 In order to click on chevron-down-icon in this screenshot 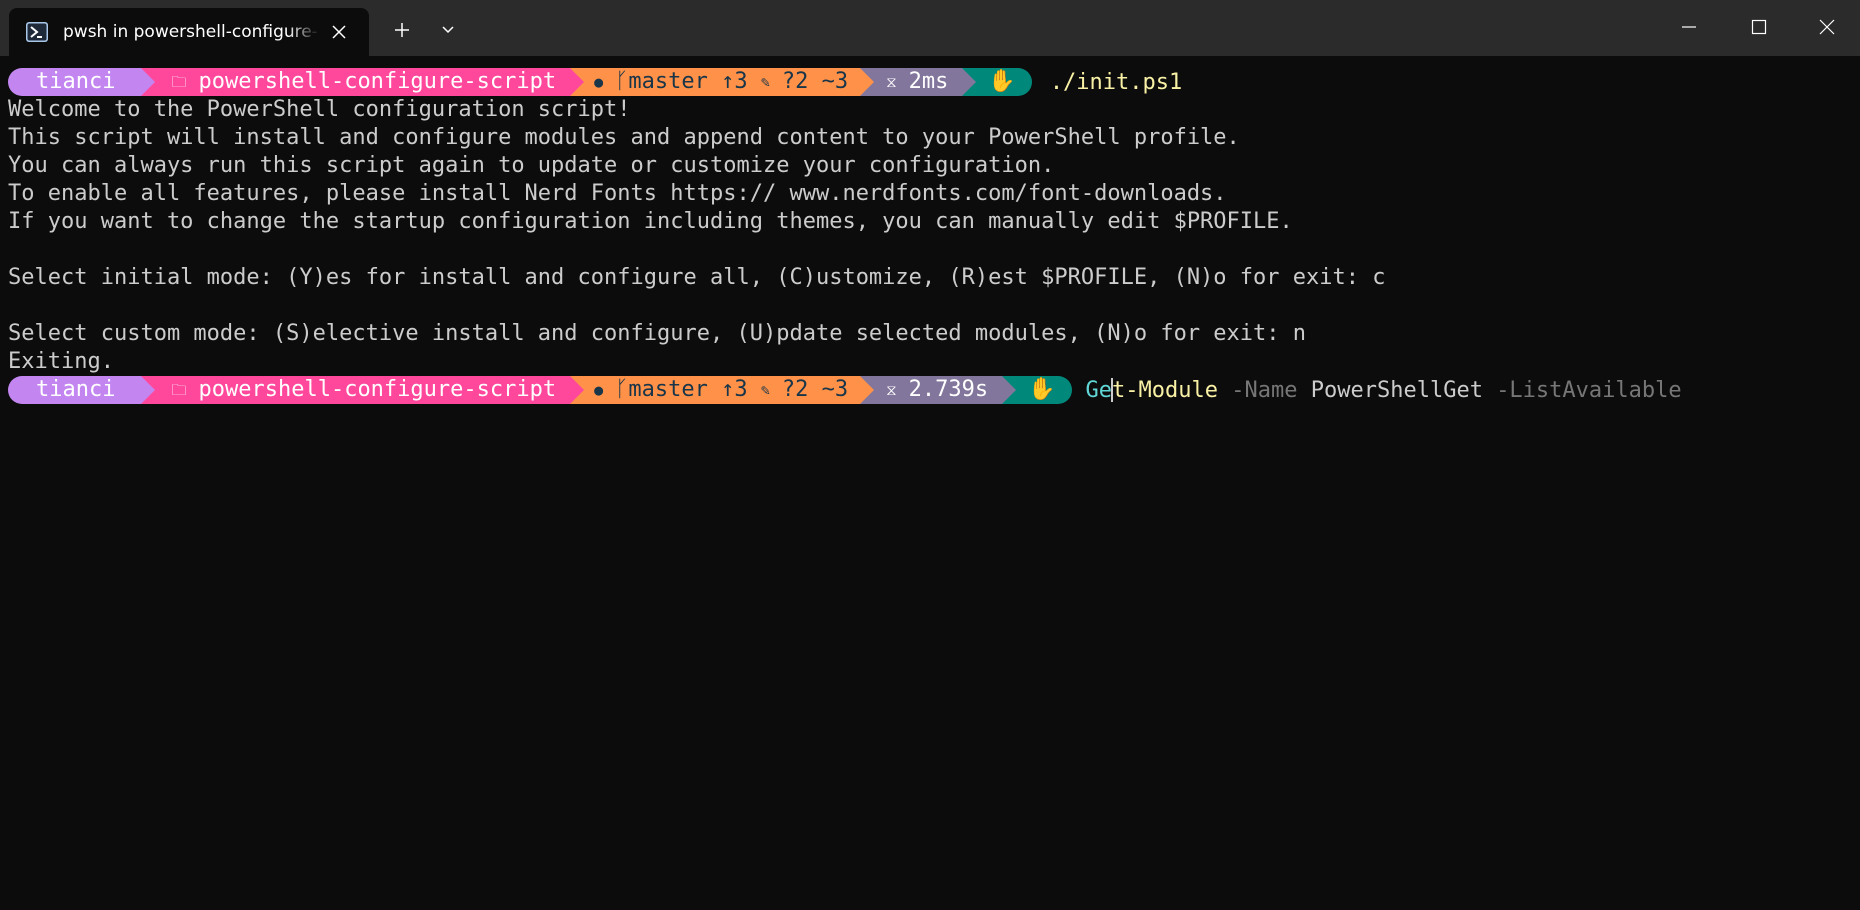, I will do `click(448, 30)`.